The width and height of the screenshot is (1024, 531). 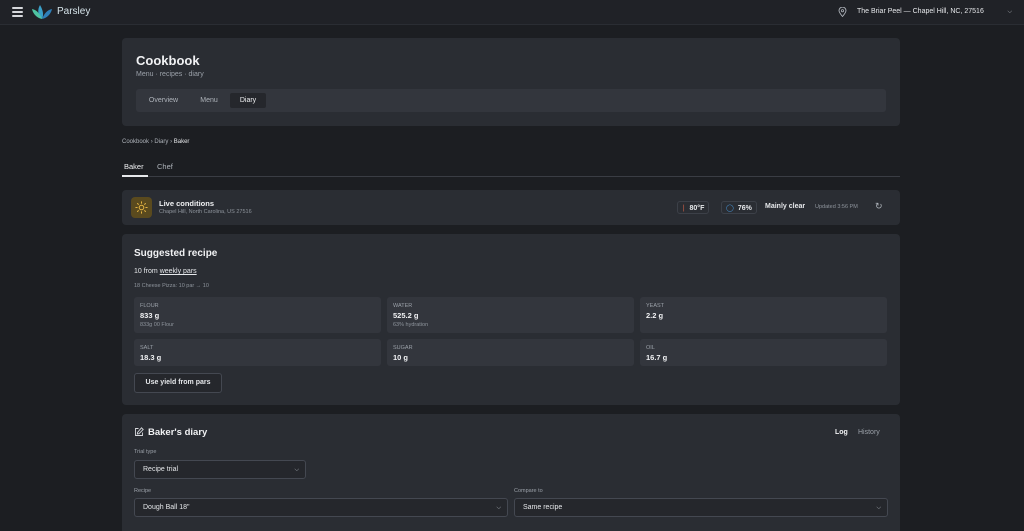 What do you see at coordinates (181, 142) in the screenshot?
I see `breadcrumb-current: Baker` at bounding box center [181, 142].